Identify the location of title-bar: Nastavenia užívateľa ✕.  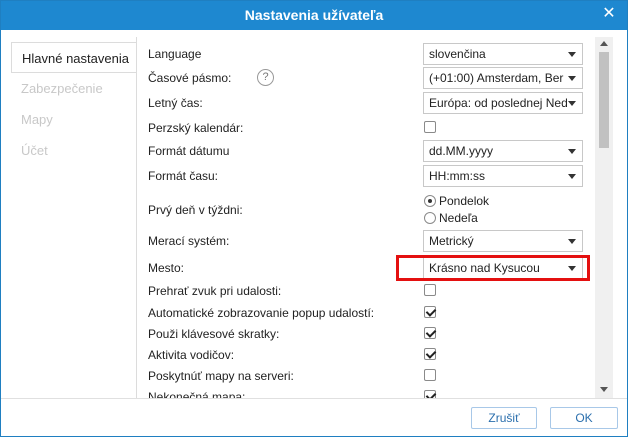
(314, 15).